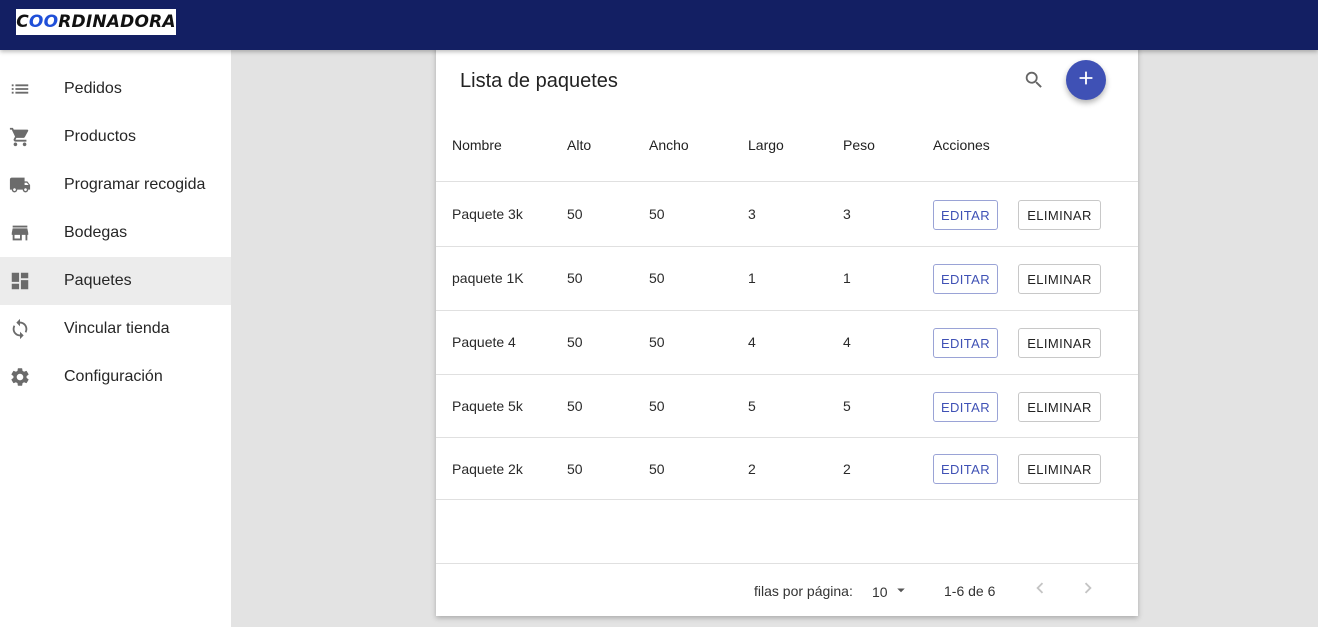 This screenshot has height=627, width=1318. I want to click on sidebar-item-vincular-tienda: Vincular tienda, so click(115, 329).